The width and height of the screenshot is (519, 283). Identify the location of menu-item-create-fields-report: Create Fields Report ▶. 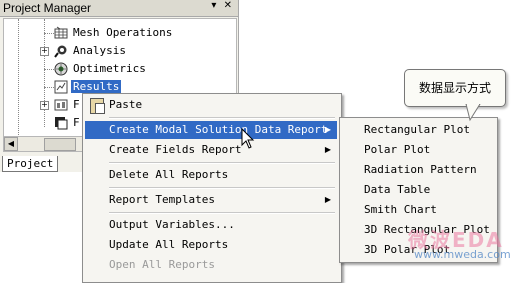
(211, 150).